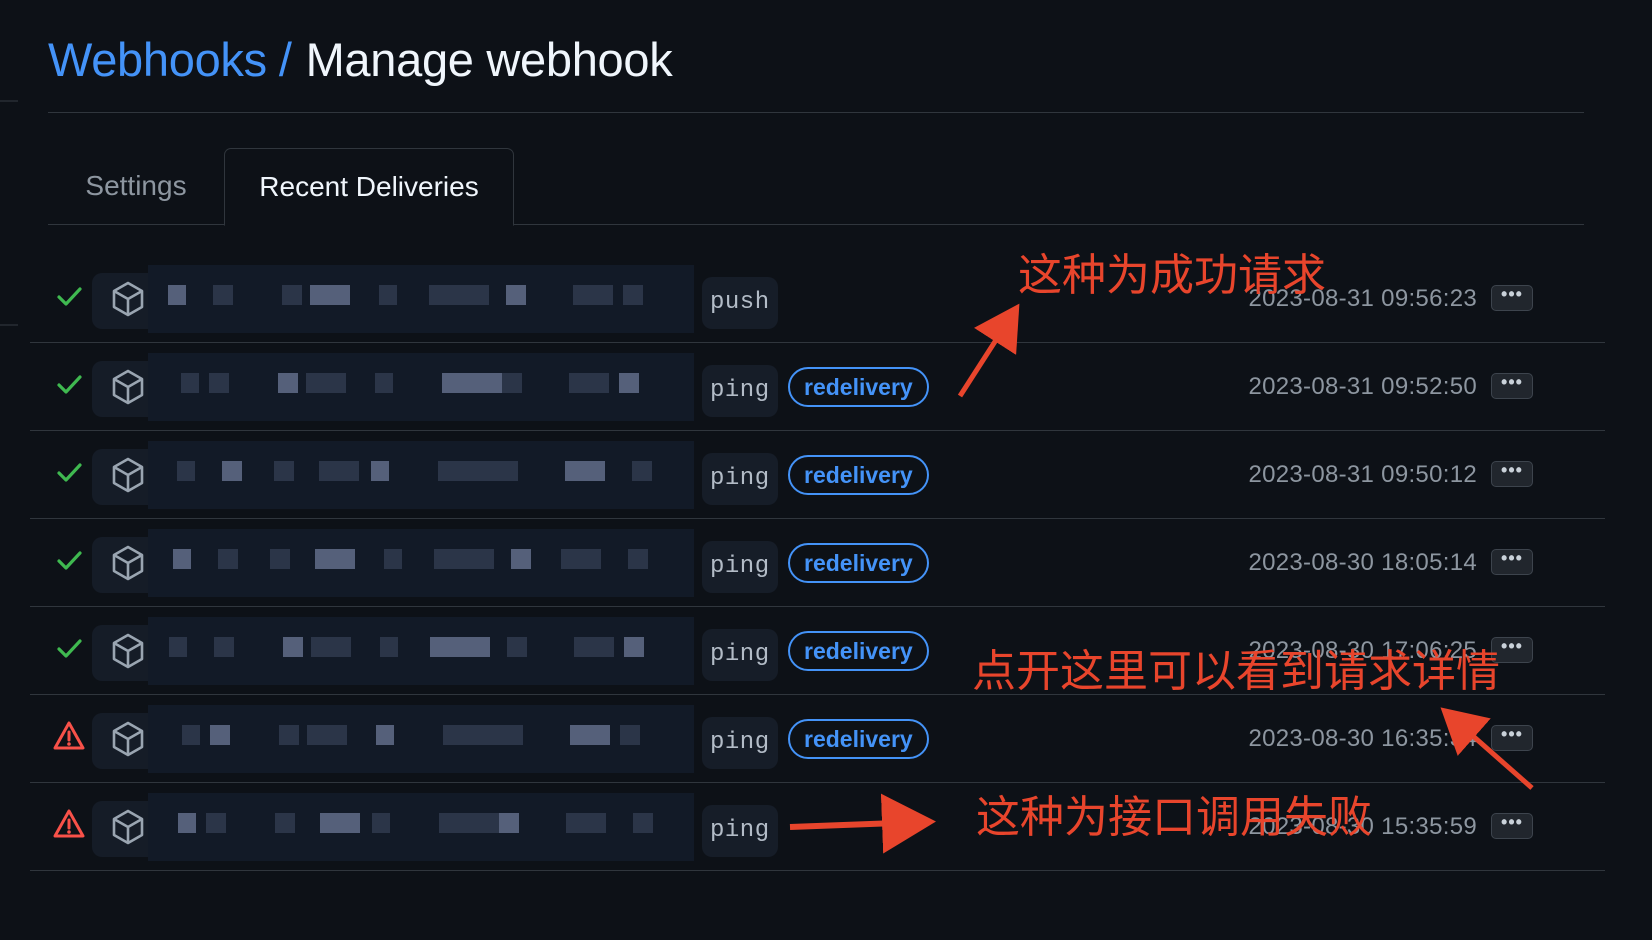  What do you see at coordinates (1362, 474) in the screenshot?
I see `delivery-timestamp: 2023-08-31 09:50:12` at bounding box center [1362, 474].